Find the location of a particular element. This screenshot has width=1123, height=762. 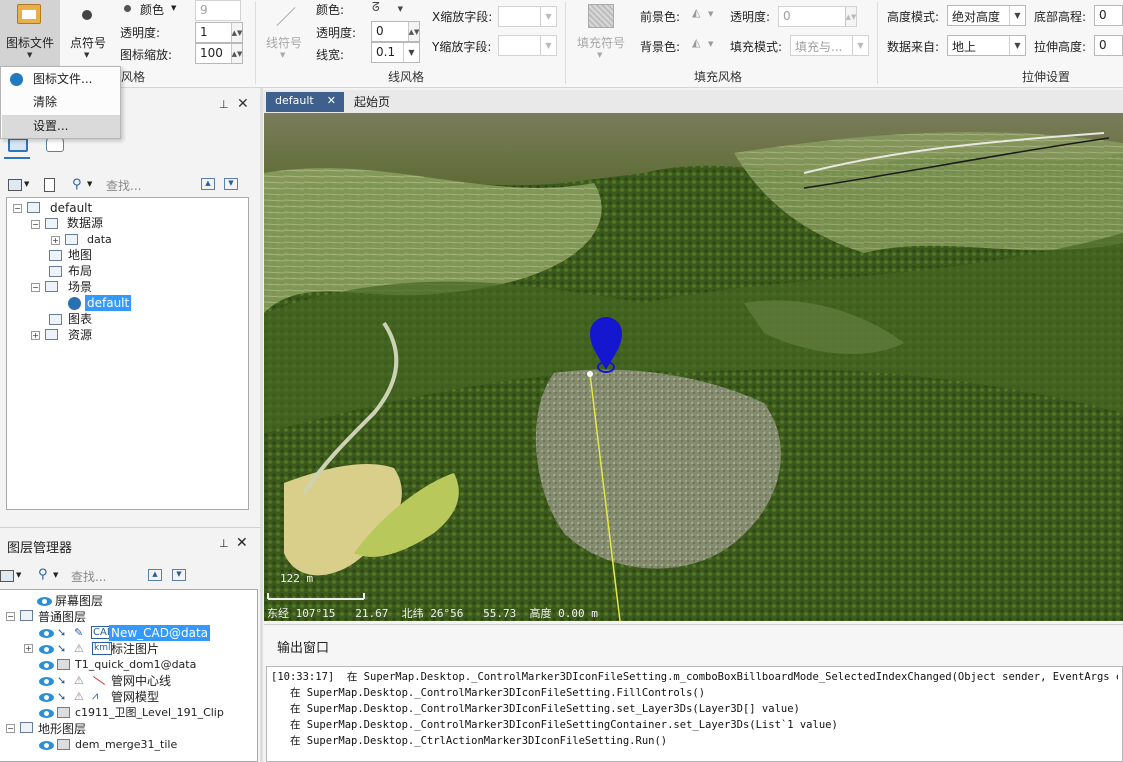

tree-root: default is located at coordinates (71, 208).